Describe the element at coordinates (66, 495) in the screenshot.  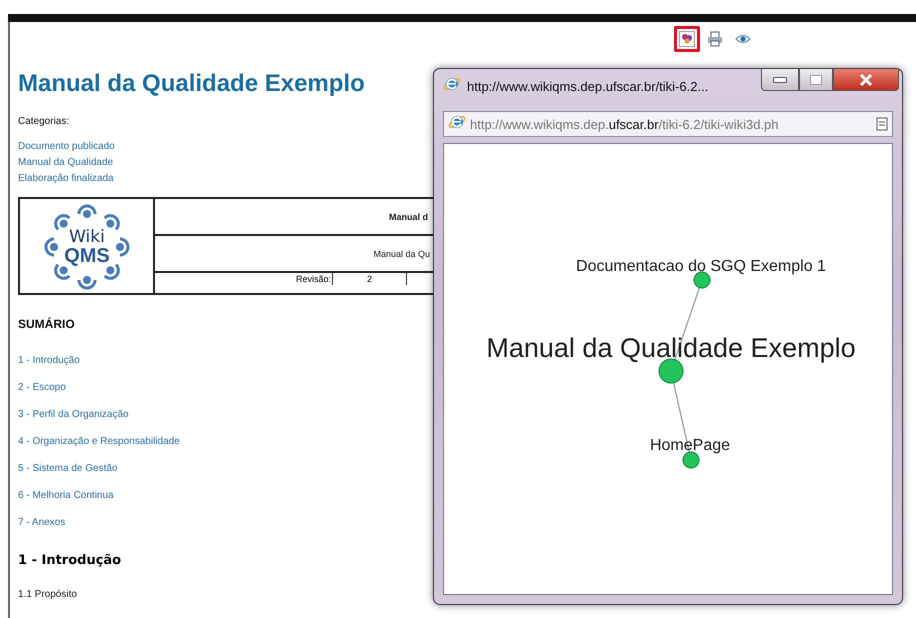
I see `summary-link: 6 - Melhoria Continua` at that location.